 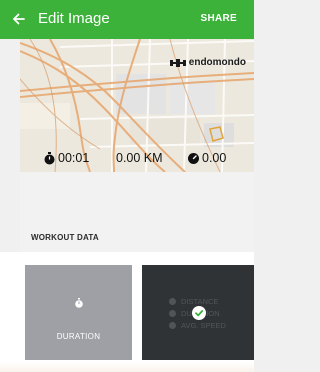 I want to click on list-item: AVG. SPEED, so click(x=197, y=325).